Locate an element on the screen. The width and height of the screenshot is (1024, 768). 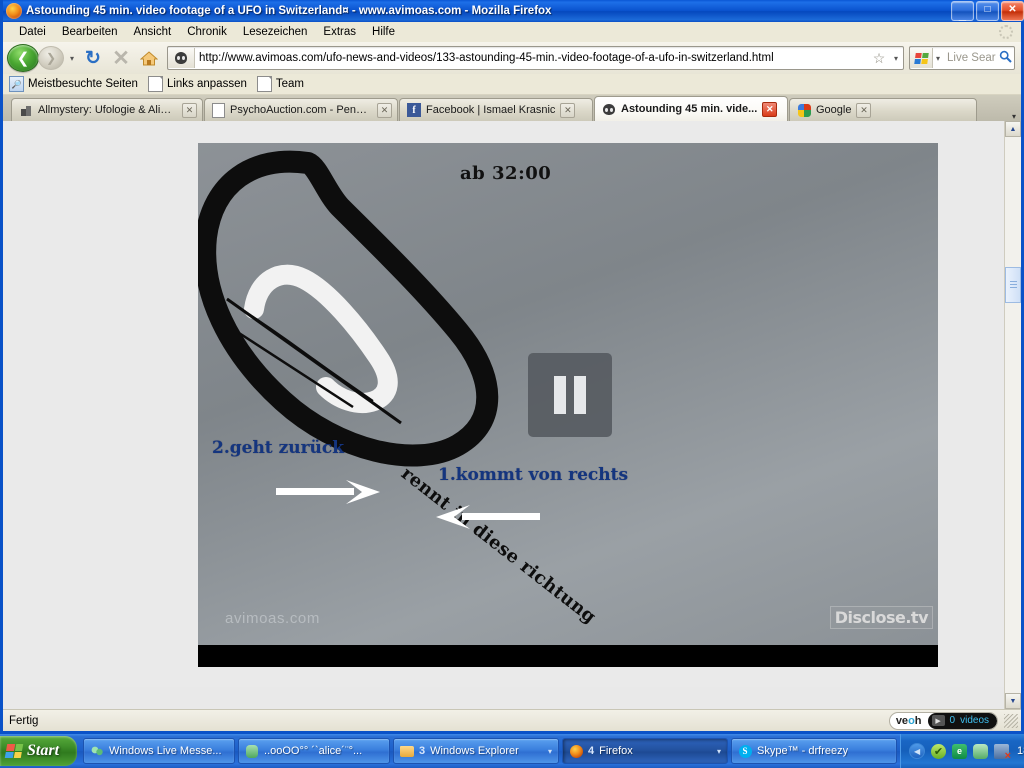
forward-button: ❯ is located at coordinates (51, 58).